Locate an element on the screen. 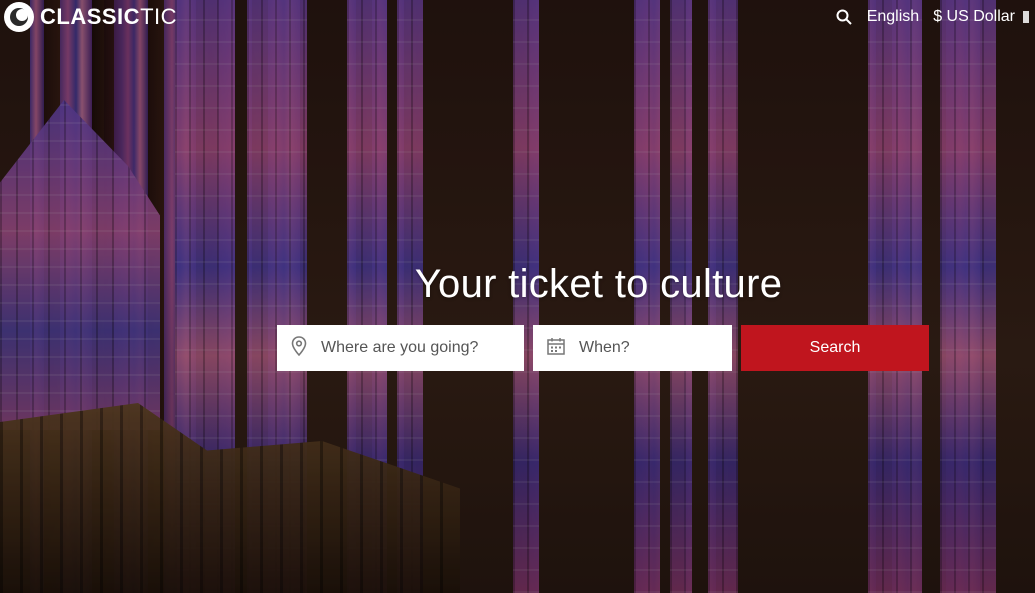 The image size is (1035, 593). menu-edge-icon is located at coordinates (1026, 17).